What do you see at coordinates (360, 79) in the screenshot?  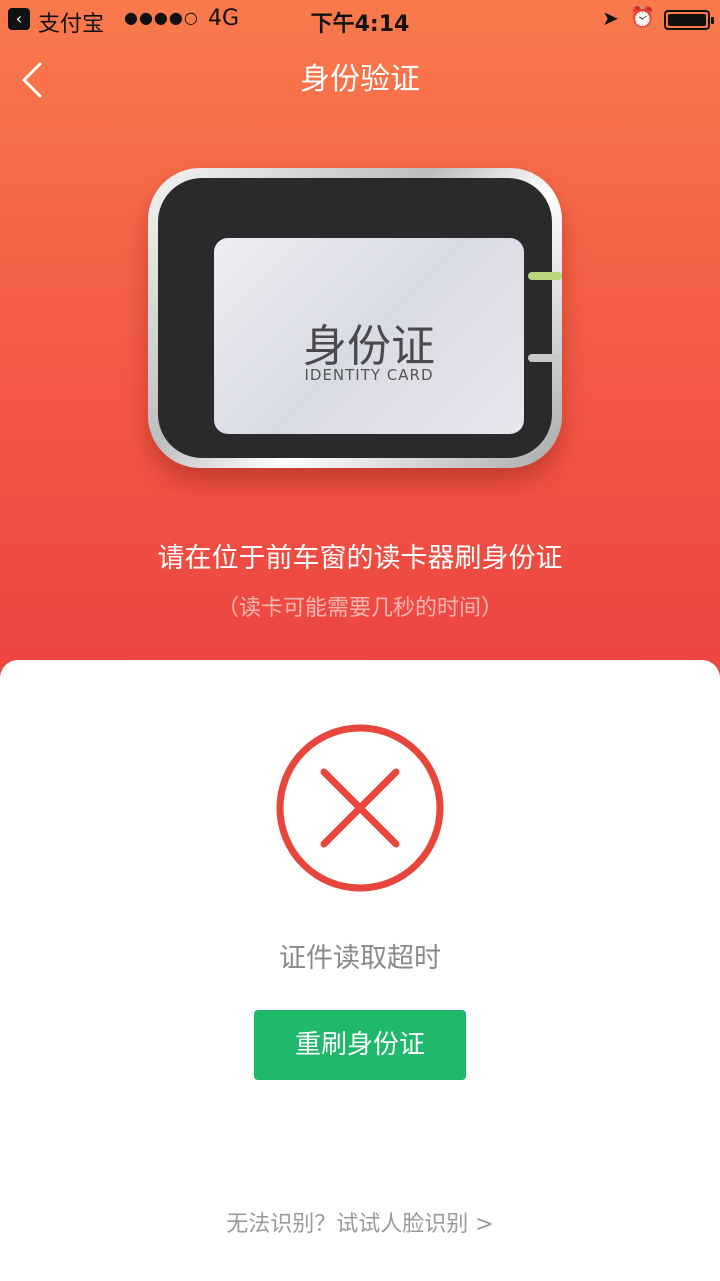 I see `page-title: 身份验证` at bounding box center [360, 79].